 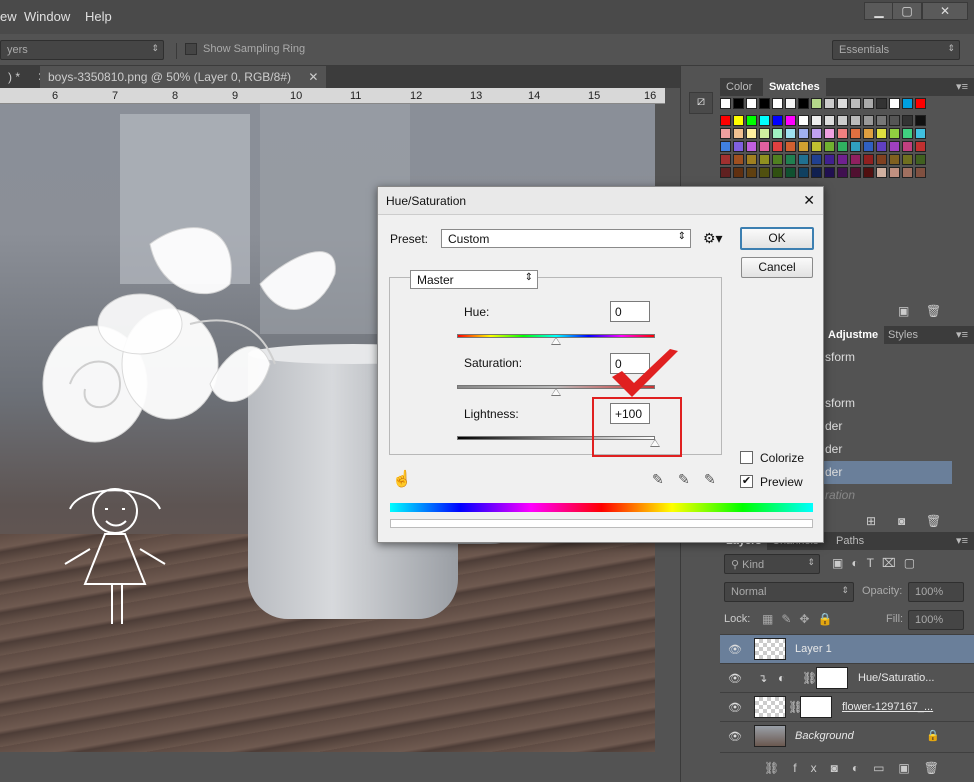 What do you see at coordinates (98, 16) in the screenshot?
I see `menu-help: Help` at bounding box center [98, 16].